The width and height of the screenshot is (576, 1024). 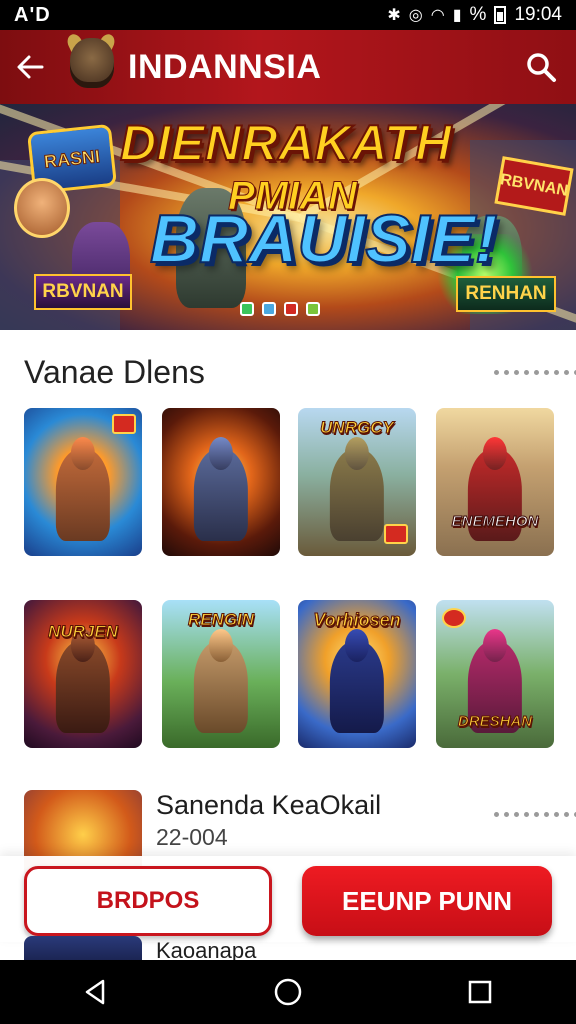 What do you see at coordinates (495, 674) in the screenshot?
I see `game-tile: DRESHAN` at bounding box center [495, 674].